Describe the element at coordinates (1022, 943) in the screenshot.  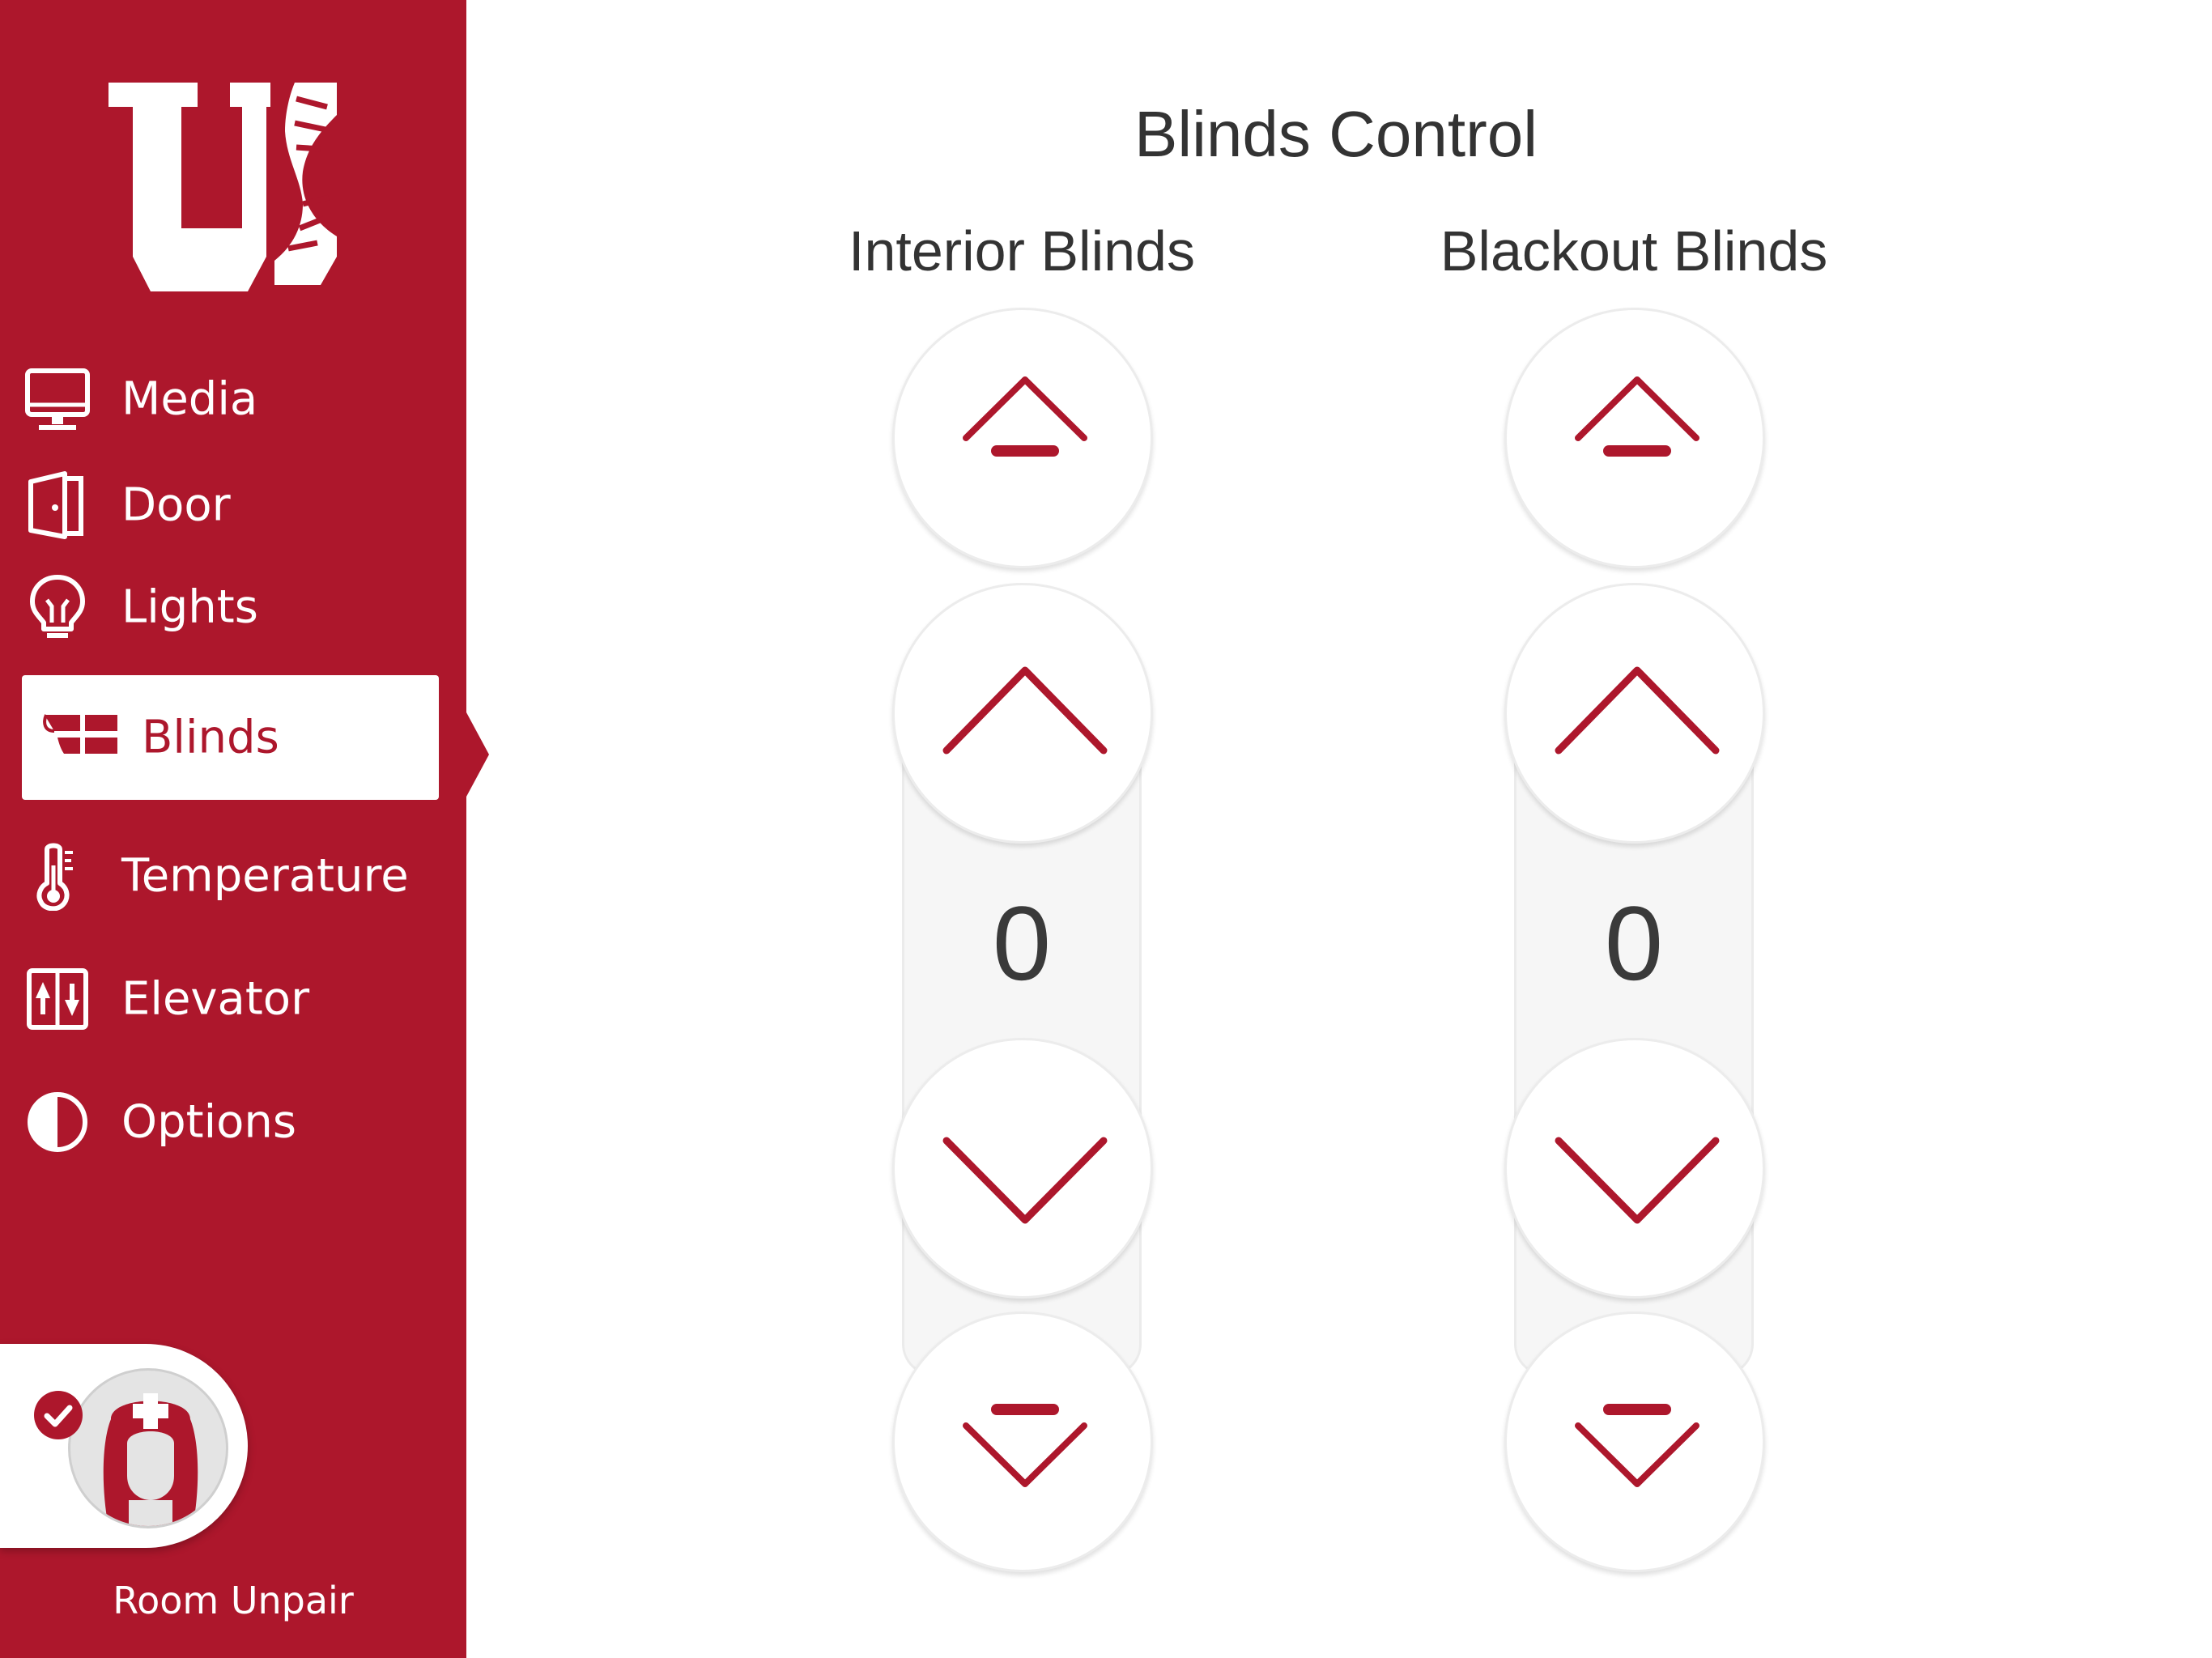
I see `interior-blinds-value: 0` at that location.